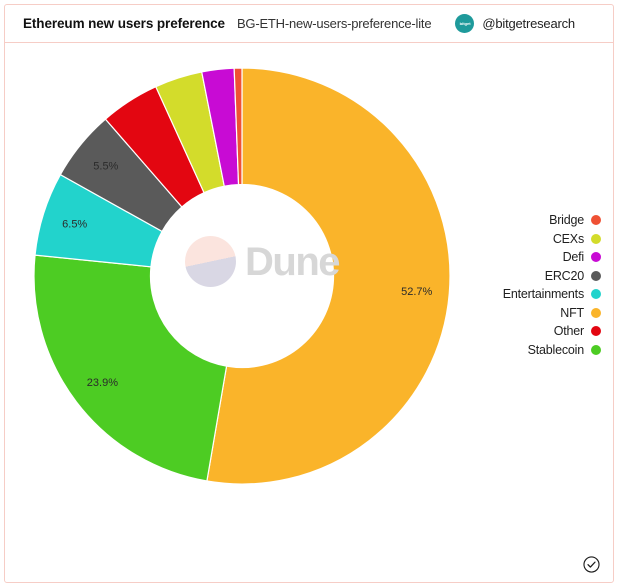 Image resolution: width=618 pixels, height=587 pixels. I want to click on legend-item: Other, so click(552, 331).